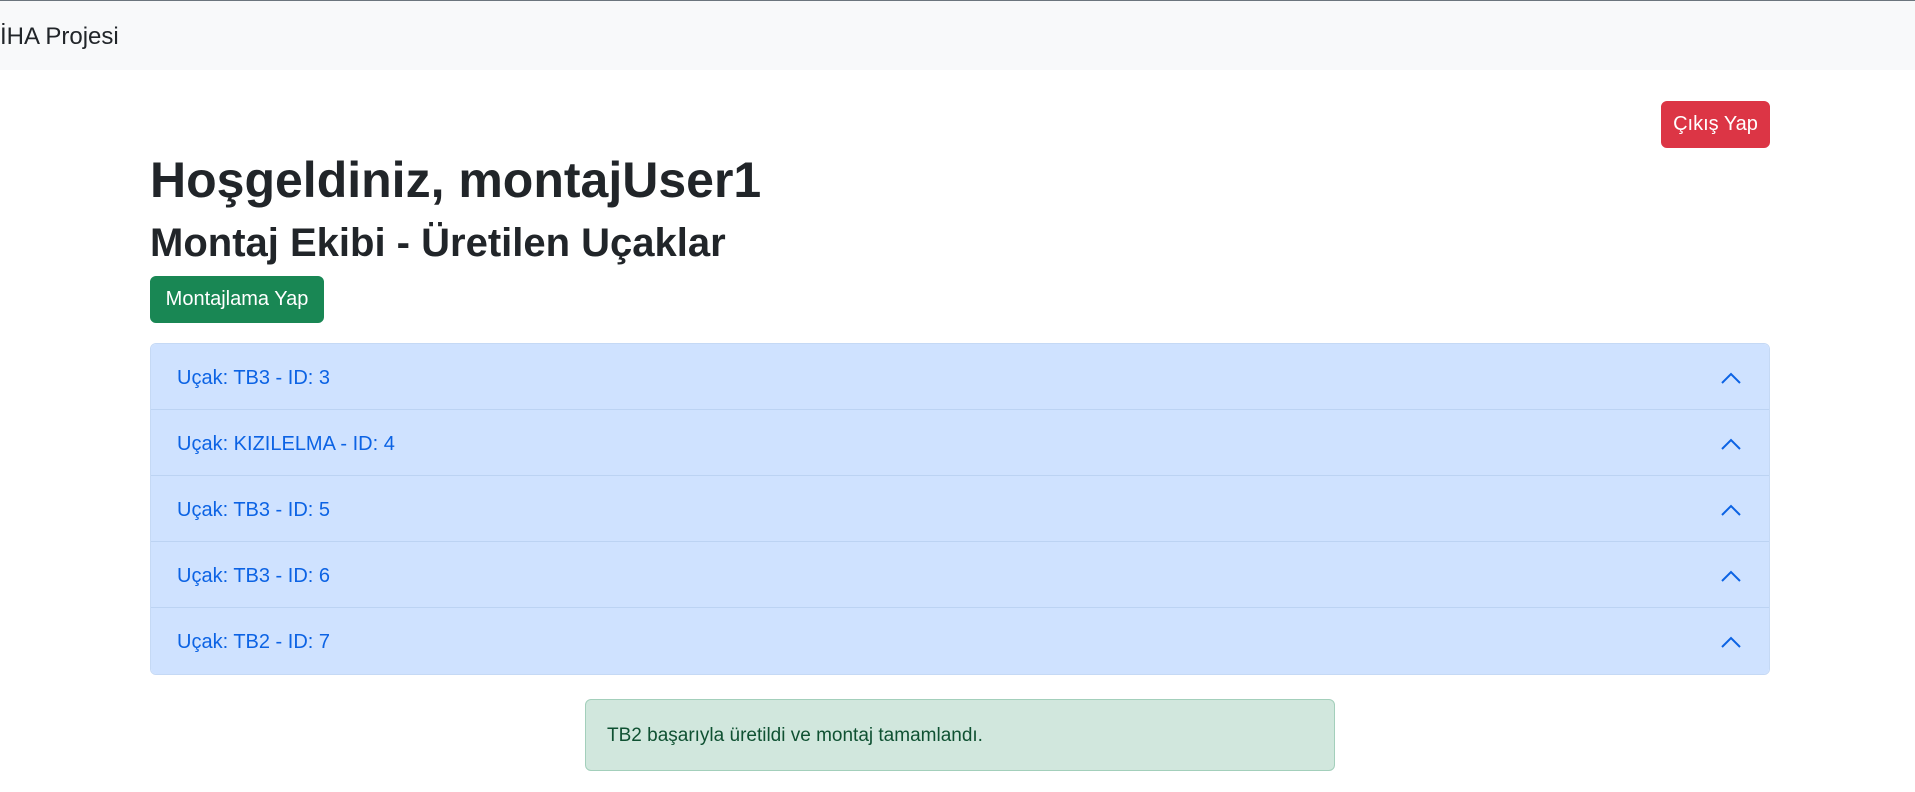  I want to click on aircraft-label: Uçak: TB2 - ID: 7, so click(254, 642).